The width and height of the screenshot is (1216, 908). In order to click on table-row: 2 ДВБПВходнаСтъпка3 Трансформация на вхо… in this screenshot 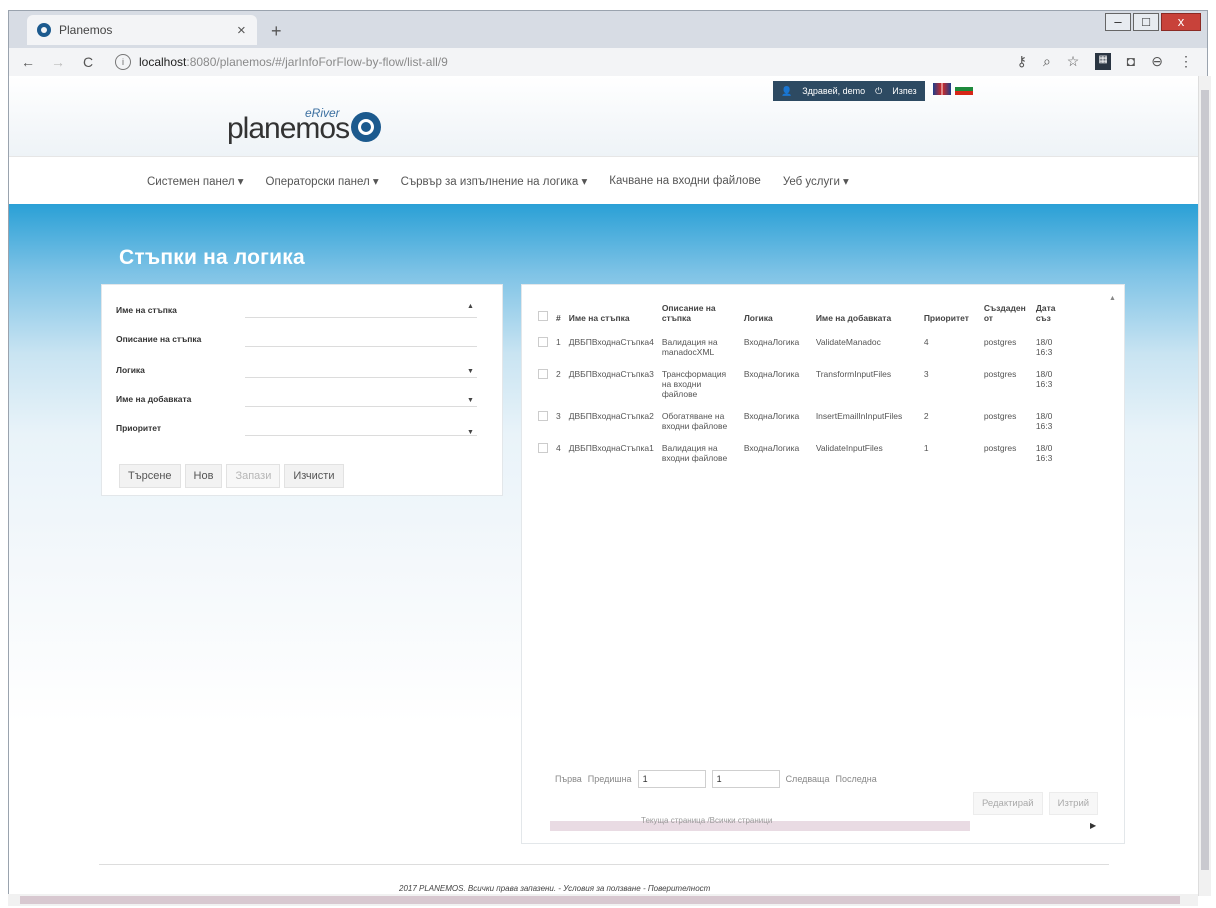, I will do `click(798, 384)`.